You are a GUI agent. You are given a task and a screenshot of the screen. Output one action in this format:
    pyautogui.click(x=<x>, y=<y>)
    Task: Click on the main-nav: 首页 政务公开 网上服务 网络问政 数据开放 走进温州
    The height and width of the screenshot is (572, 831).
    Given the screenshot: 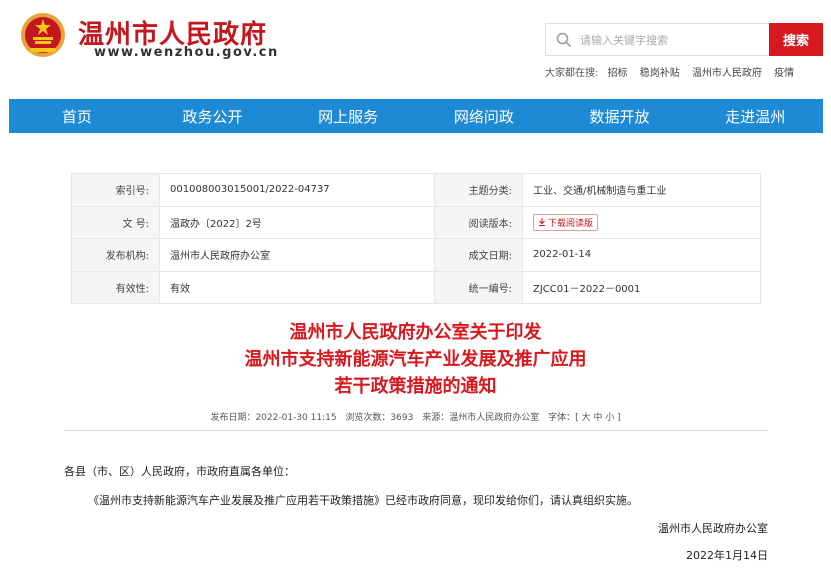 What is the action you would take?
    pyautogui.click(x=416, y=116)
    